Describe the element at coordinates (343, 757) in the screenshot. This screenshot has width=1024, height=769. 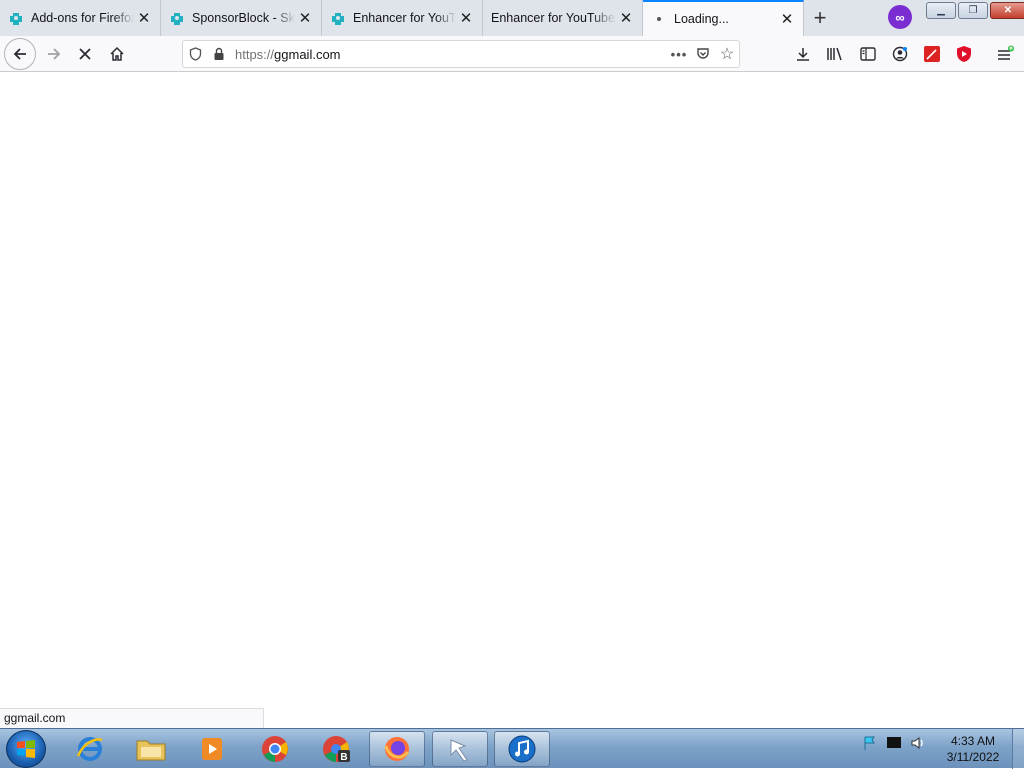
I see `svg-text: B` at that location.